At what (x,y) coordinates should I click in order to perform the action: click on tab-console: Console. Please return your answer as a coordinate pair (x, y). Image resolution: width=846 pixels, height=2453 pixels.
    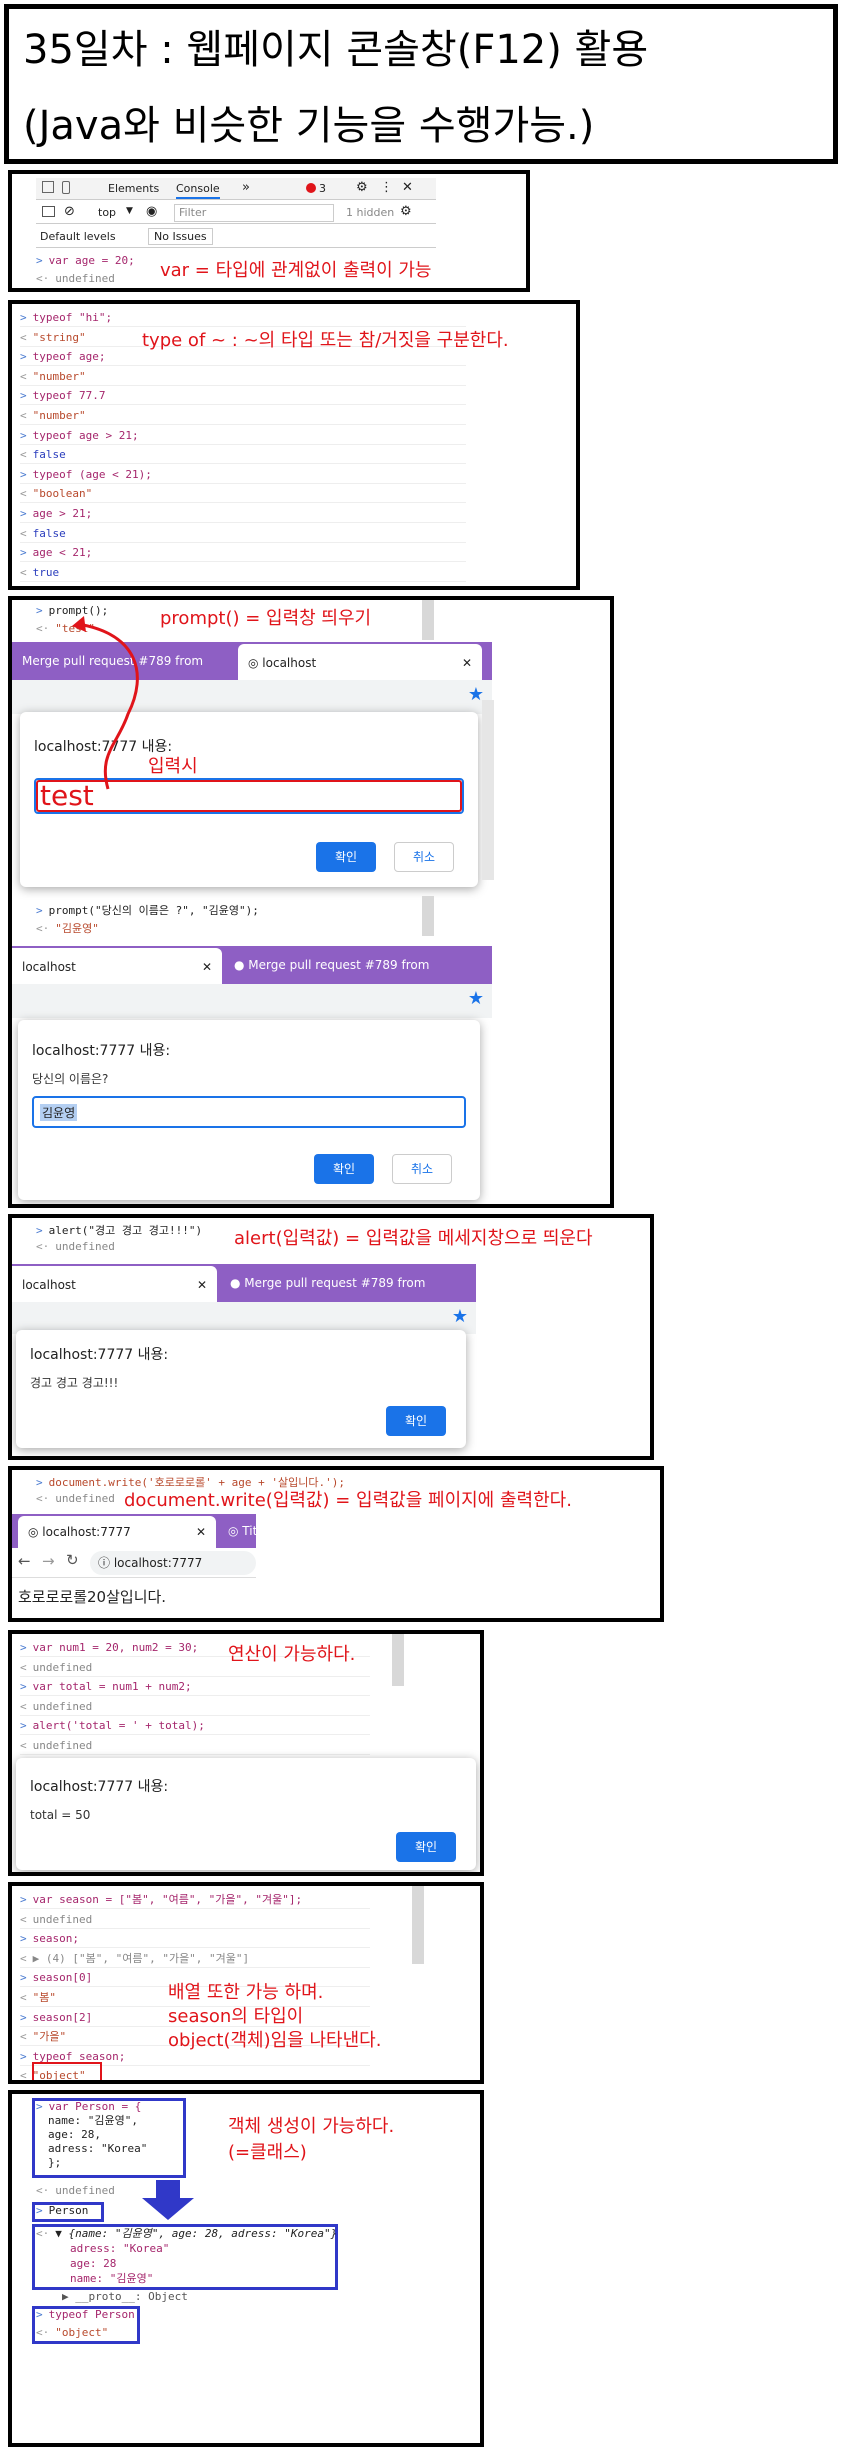
    Looking at the image, I should click on (198, 190).